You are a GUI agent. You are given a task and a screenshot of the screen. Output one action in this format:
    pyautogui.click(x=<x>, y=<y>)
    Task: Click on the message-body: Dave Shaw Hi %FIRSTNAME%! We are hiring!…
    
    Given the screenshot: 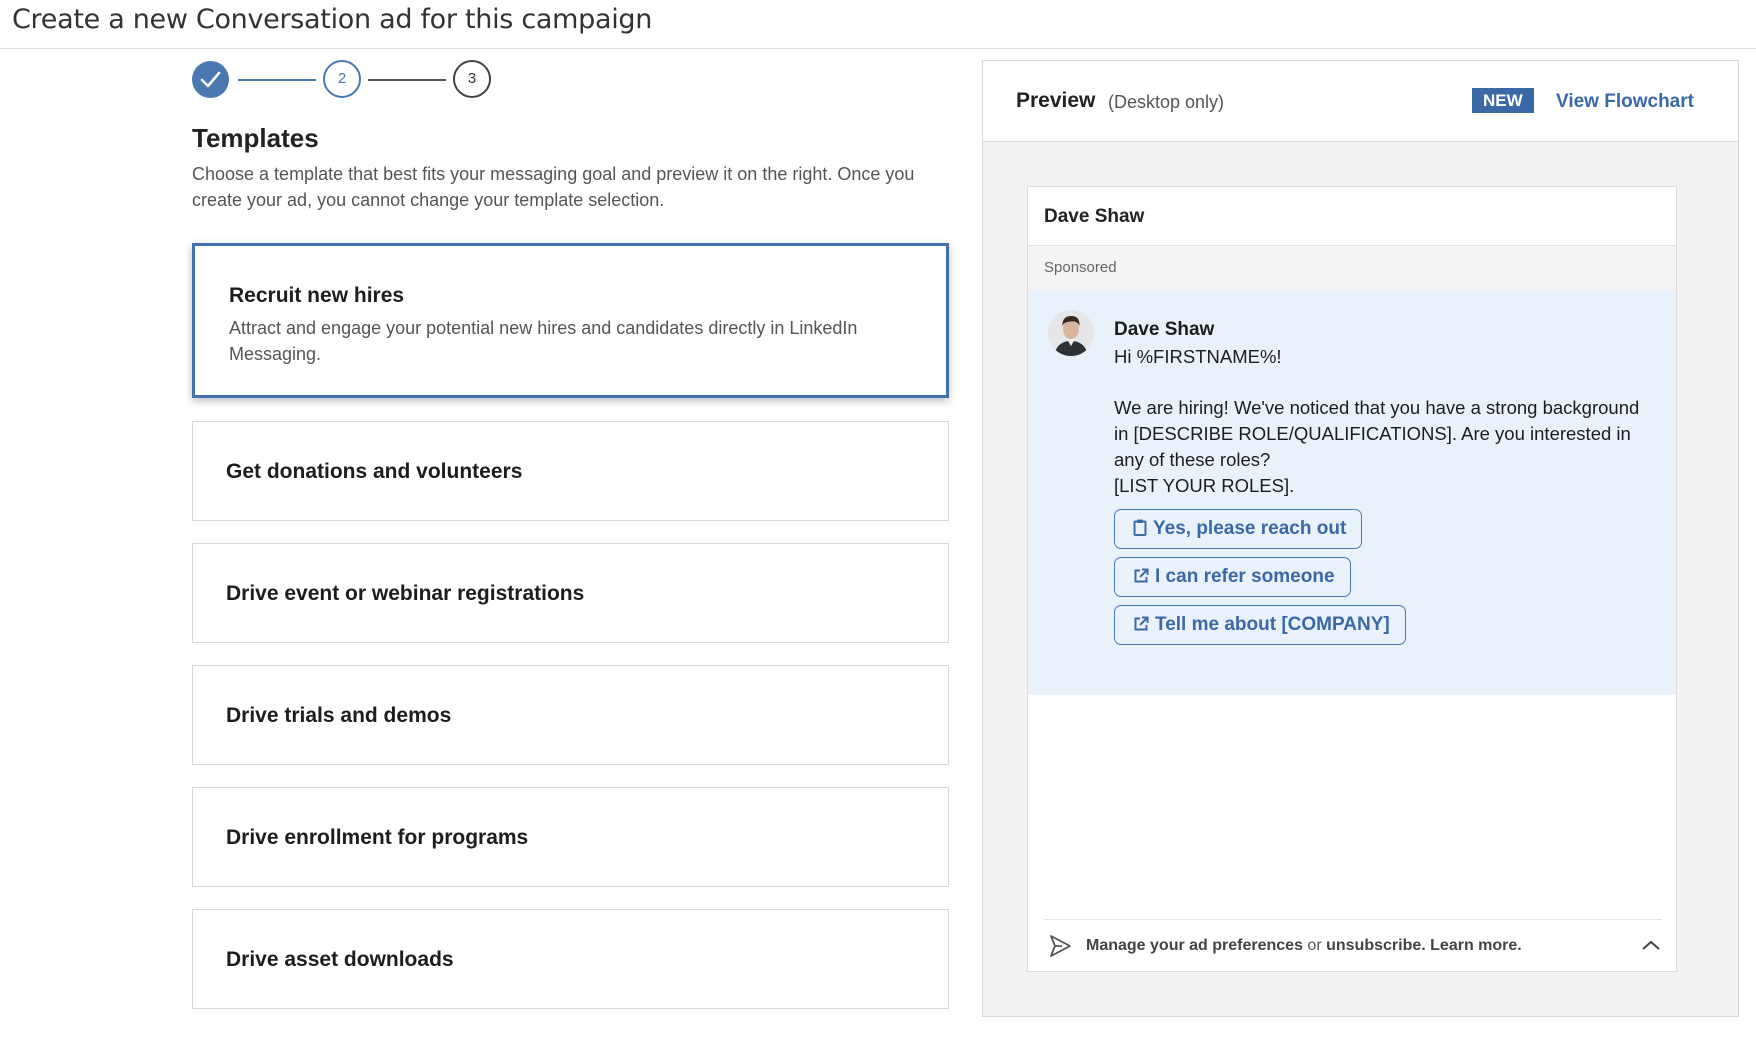 What is the action you would take?
    pyautogui.click(x=1352, y=492)
    